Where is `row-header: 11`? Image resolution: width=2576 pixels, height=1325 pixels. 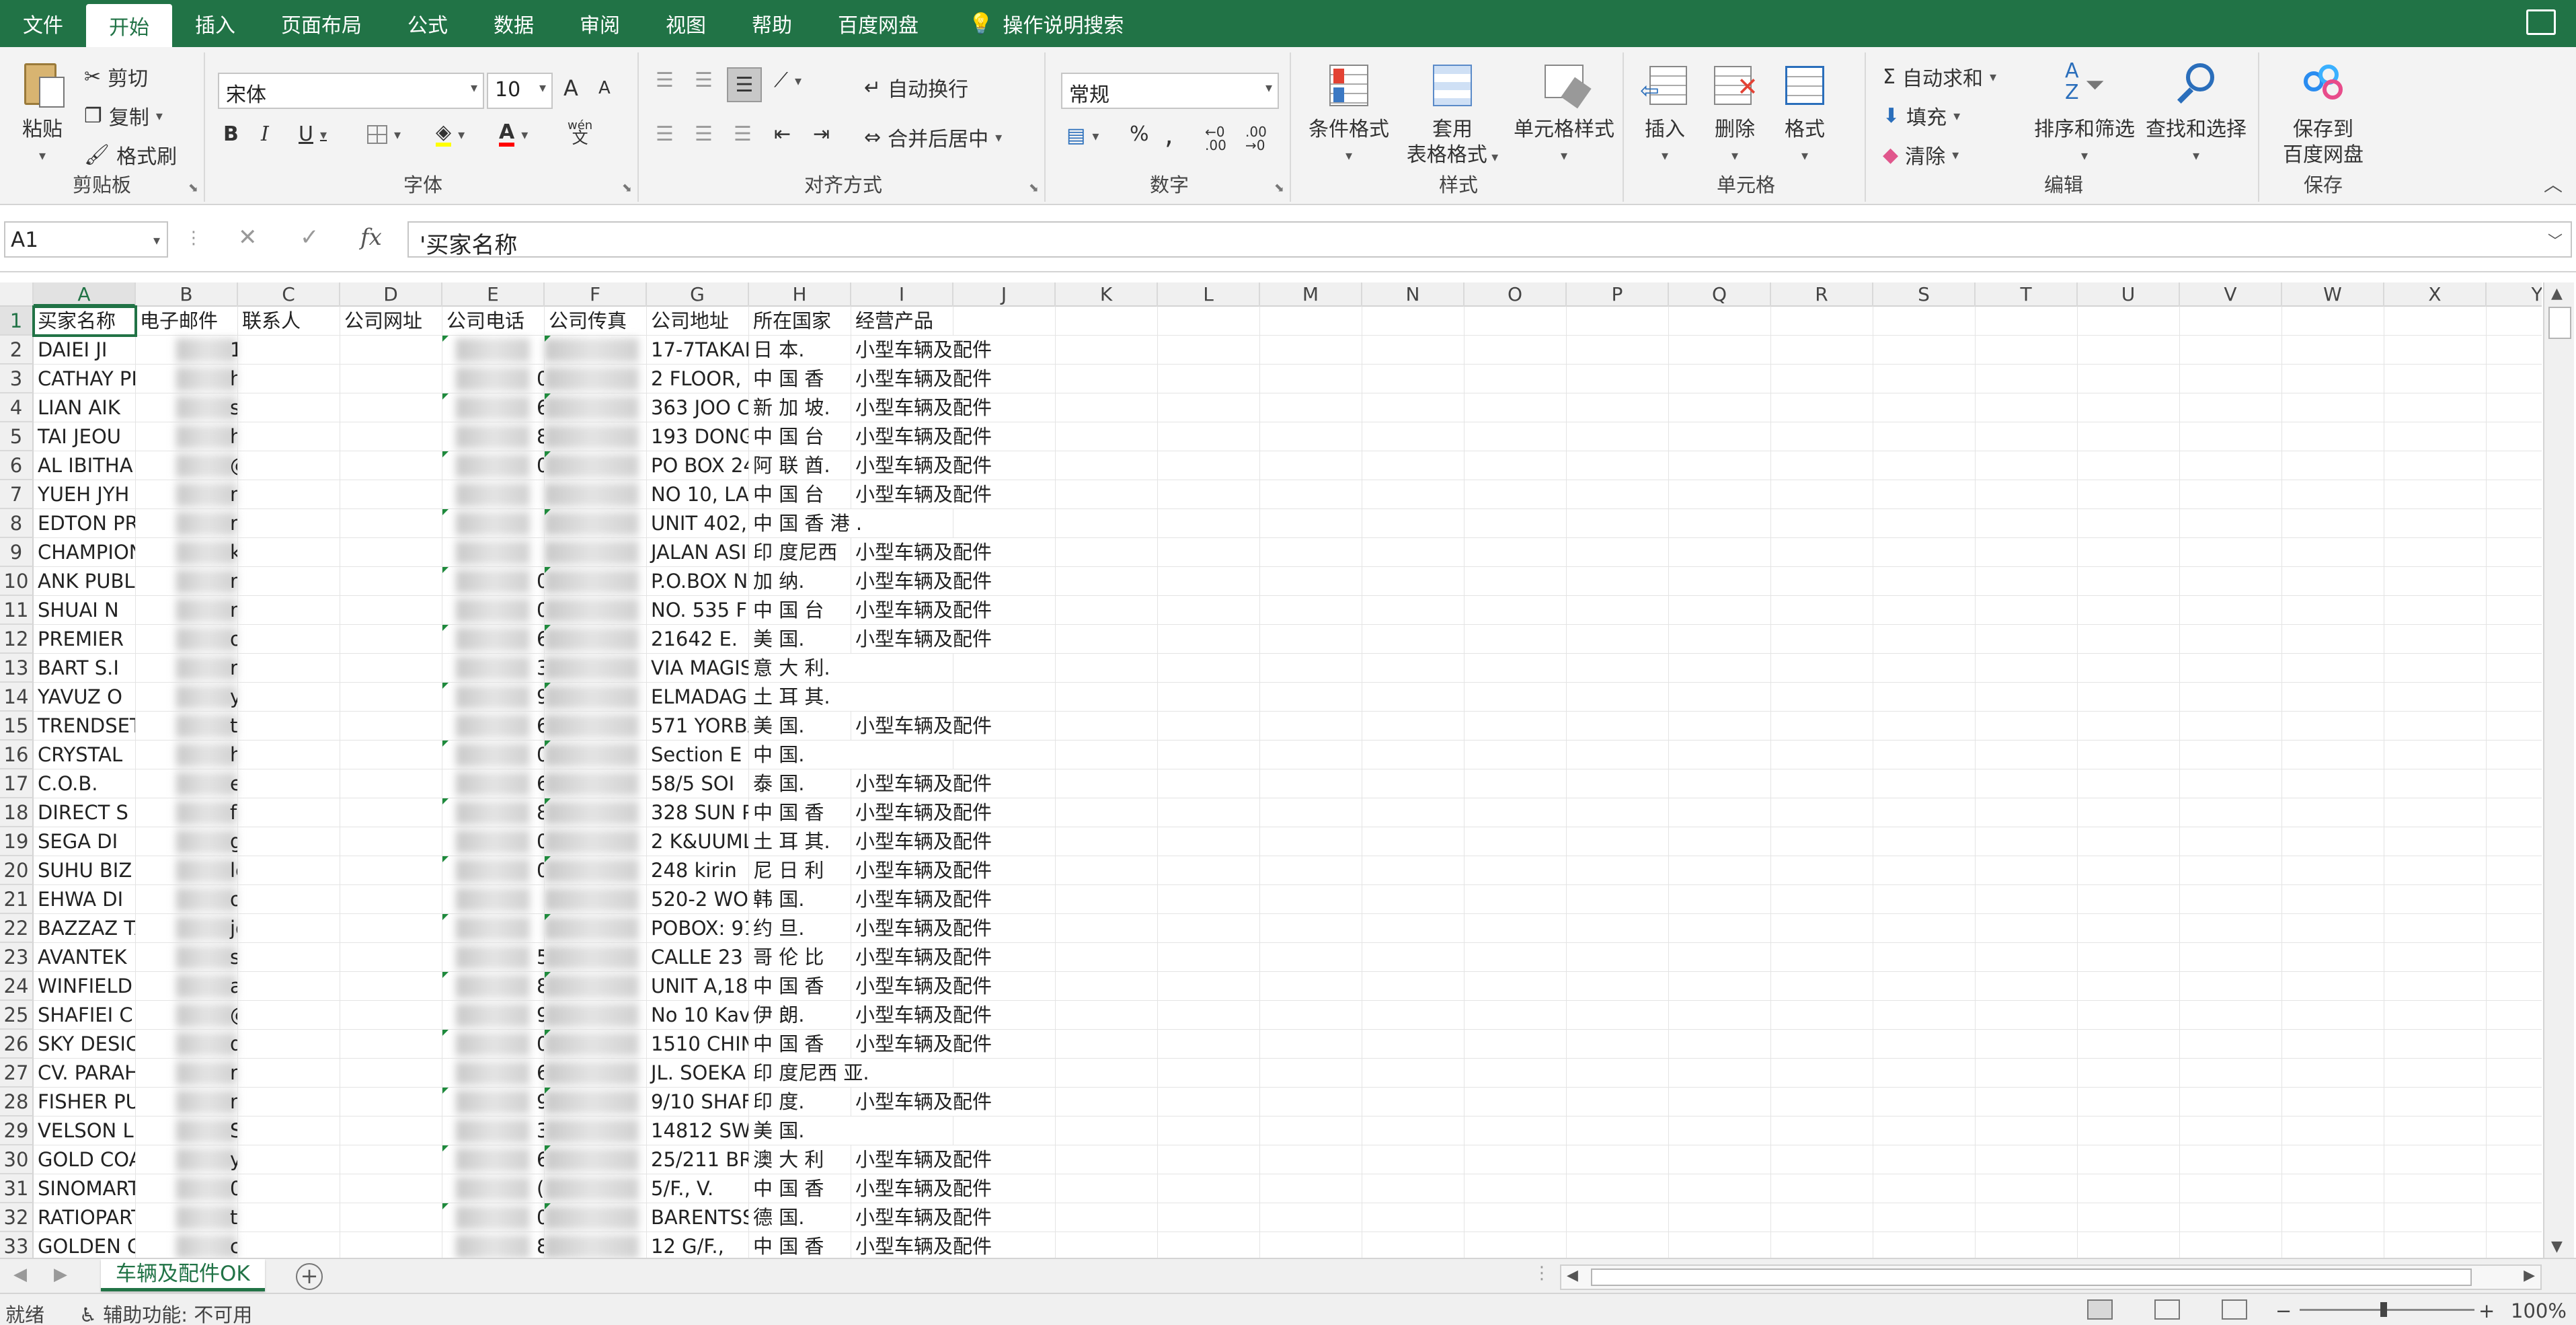
row-header: 11 is located at coordinates (17, 610).